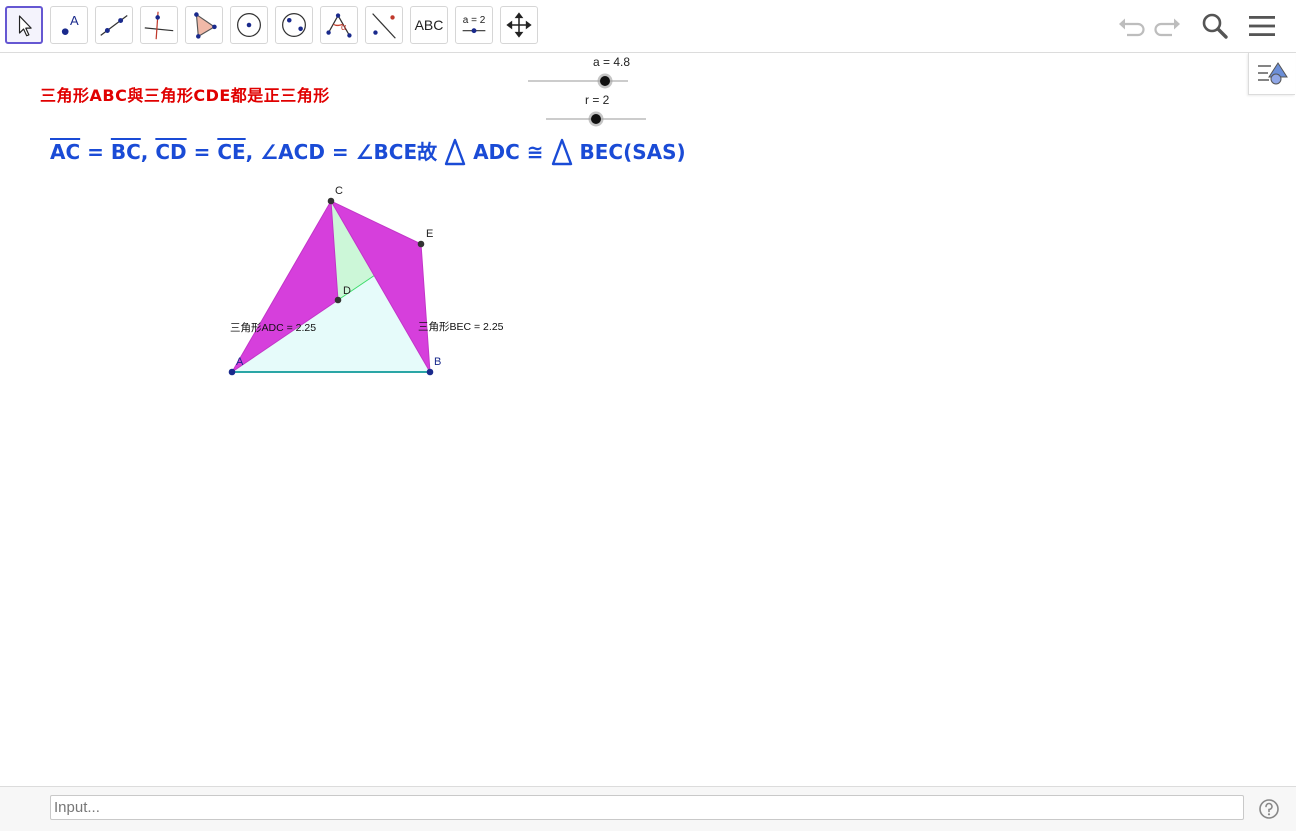 This screenshot has height=831, width=1296. Describe the element at coordinates (421, 244) in the screenshot. I see `point-e` at that location.